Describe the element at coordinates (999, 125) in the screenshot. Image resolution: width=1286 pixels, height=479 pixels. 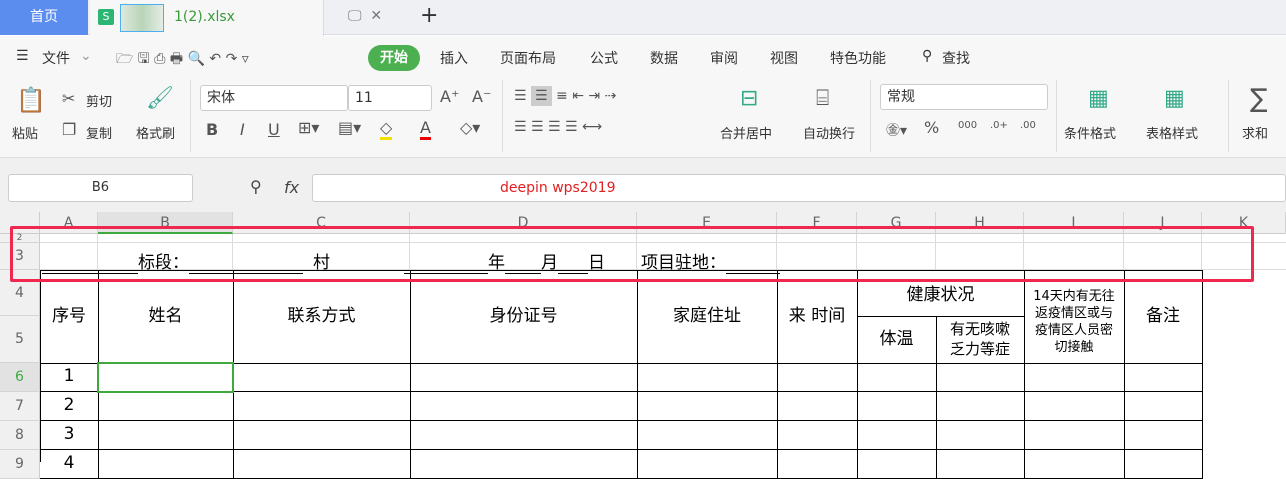
I see `increase-decimal-button: .0+` at that location.